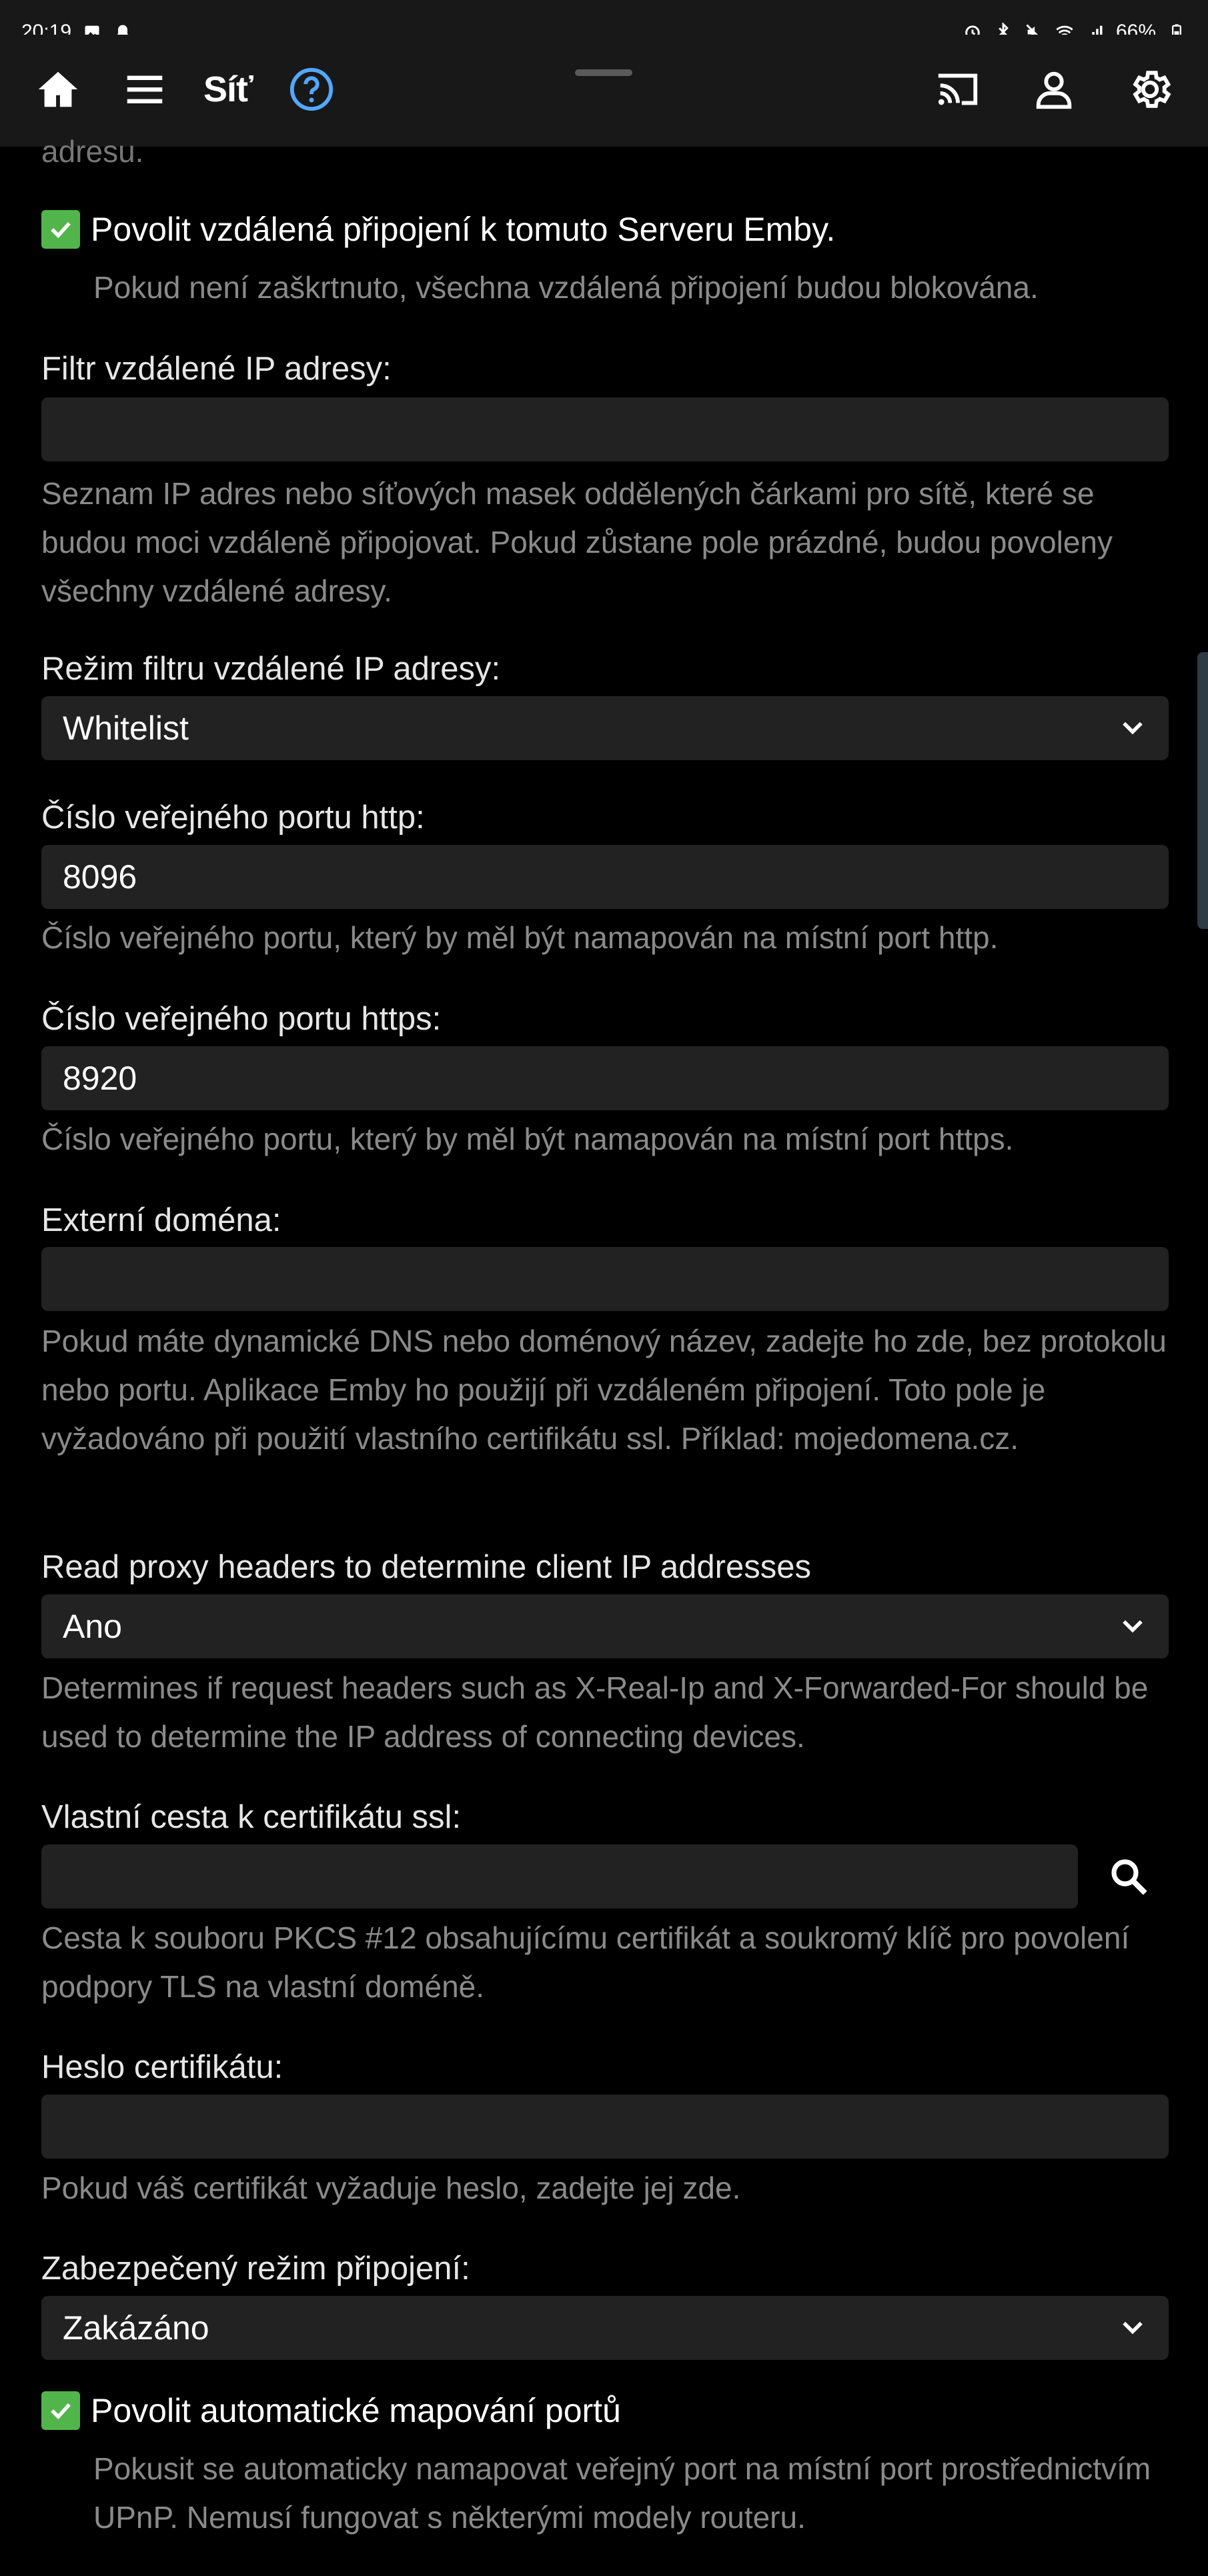 The image size is (1208, 2576). What do you see at coordinates (92, 151) in the screenshot?
I see `truncated-text: adresu.` at bounding box center [92, 151].